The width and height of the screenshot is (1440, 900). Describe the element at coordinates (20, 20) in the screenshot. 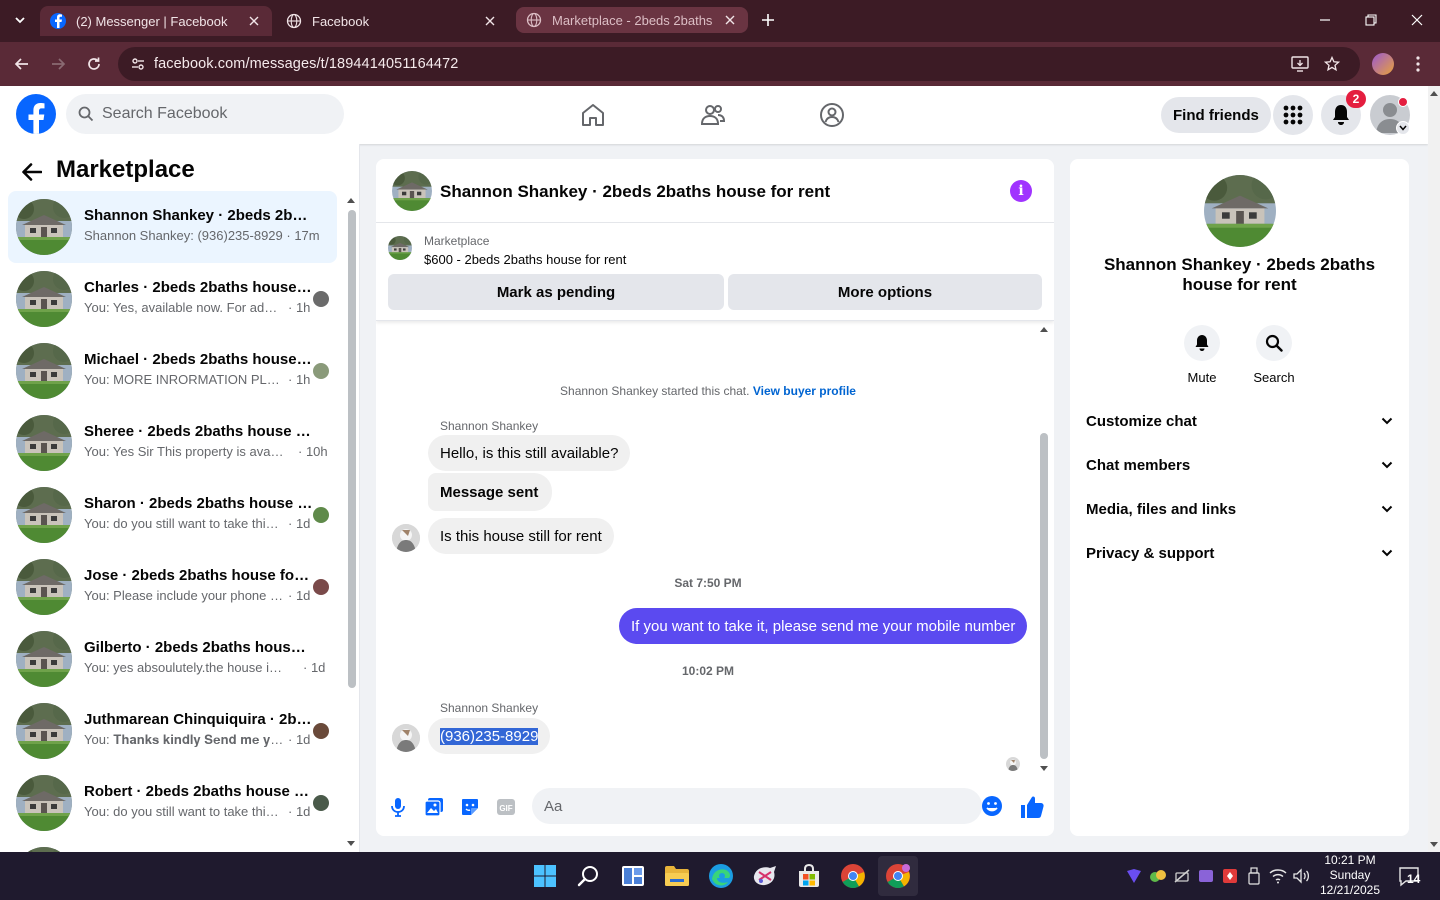

I see `tab-search-button` at that location.